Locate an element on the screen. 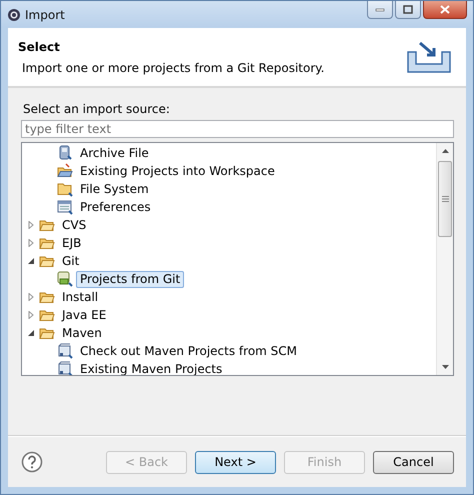 Image resolution: width=474 pixels, height=495 pixels. tree-item: Existing Maven Projects is located at coordinates (151, 367).